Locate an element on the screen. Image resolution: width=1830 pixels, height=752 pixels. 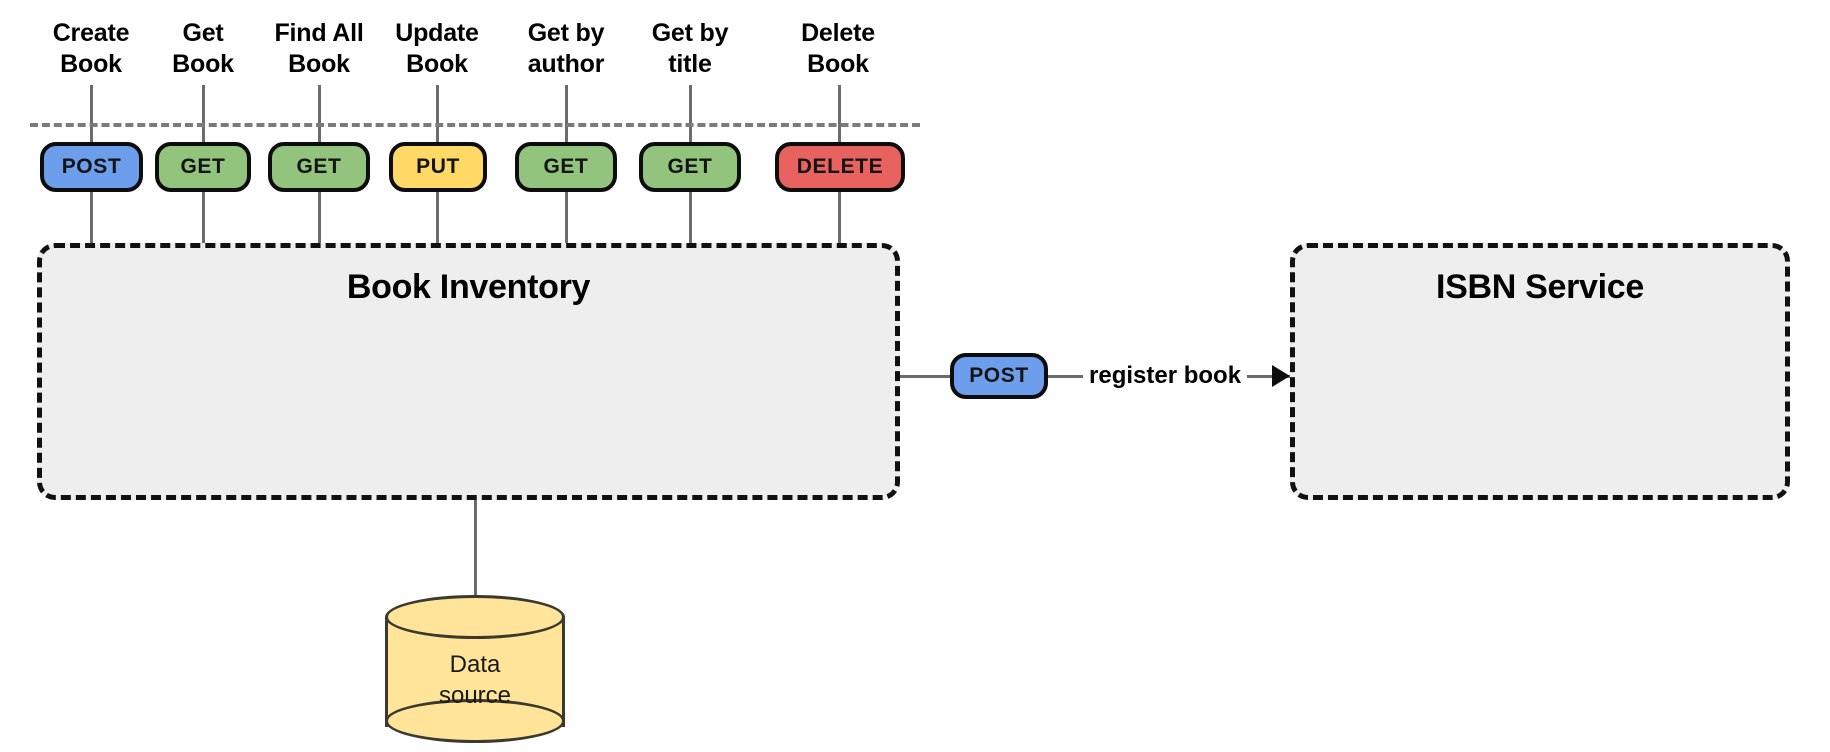
datastore-top-ellipse is located at coordinates (475, 617).